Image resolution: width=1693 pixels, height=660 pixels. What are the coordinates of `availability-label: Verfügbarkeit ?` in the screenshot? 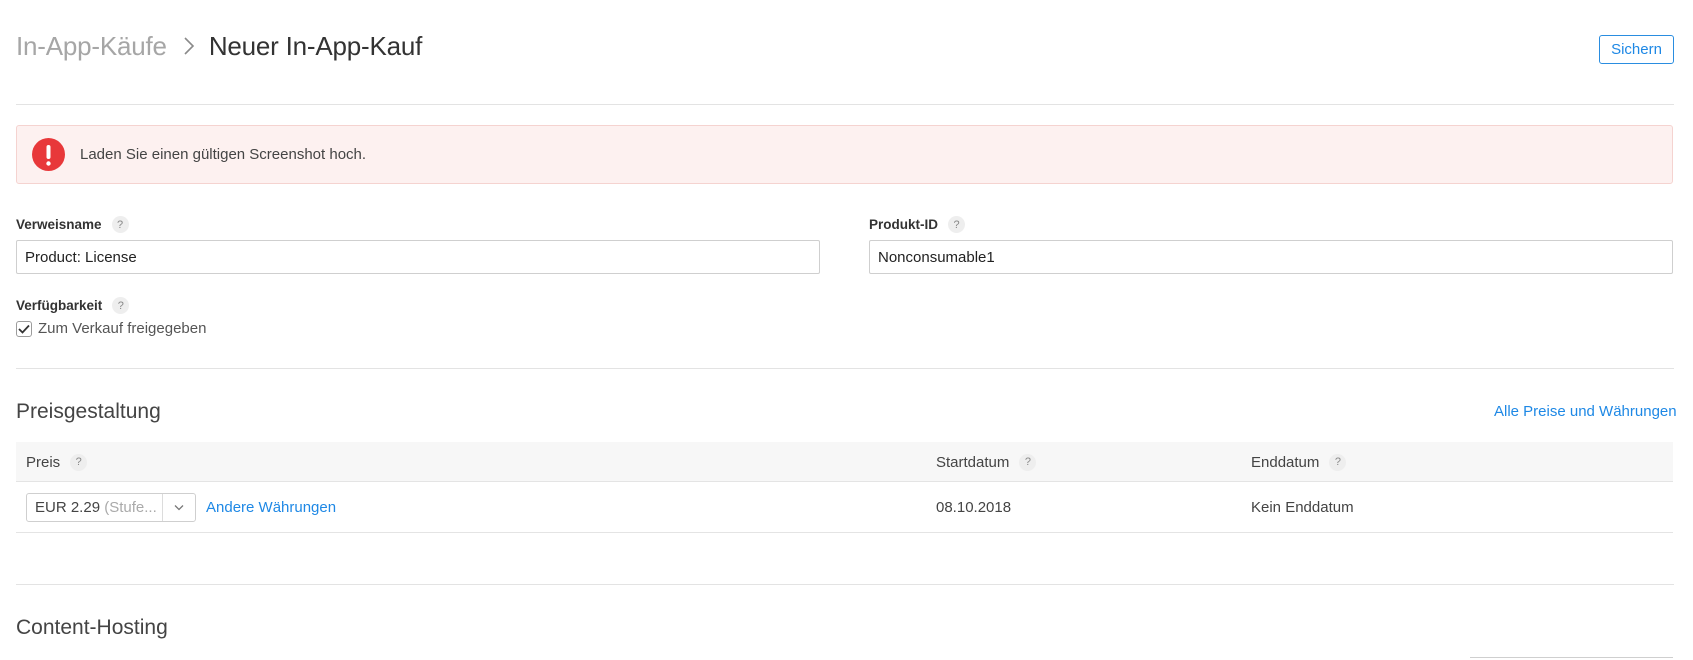 It's located at (73, 305).